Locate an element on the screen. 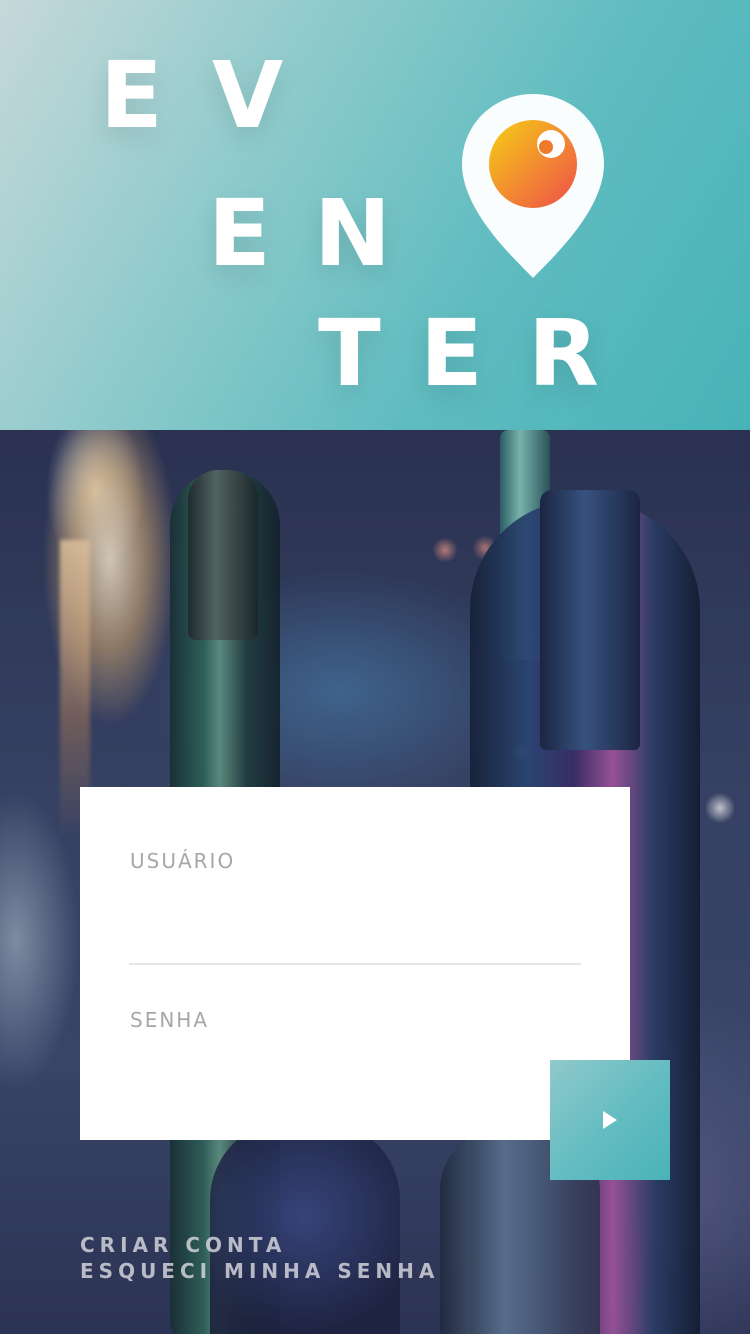 Image resolution: width=750 pixels, height=1334 pixels. logo-letter-e3: E is located at coordinates (451, 353).